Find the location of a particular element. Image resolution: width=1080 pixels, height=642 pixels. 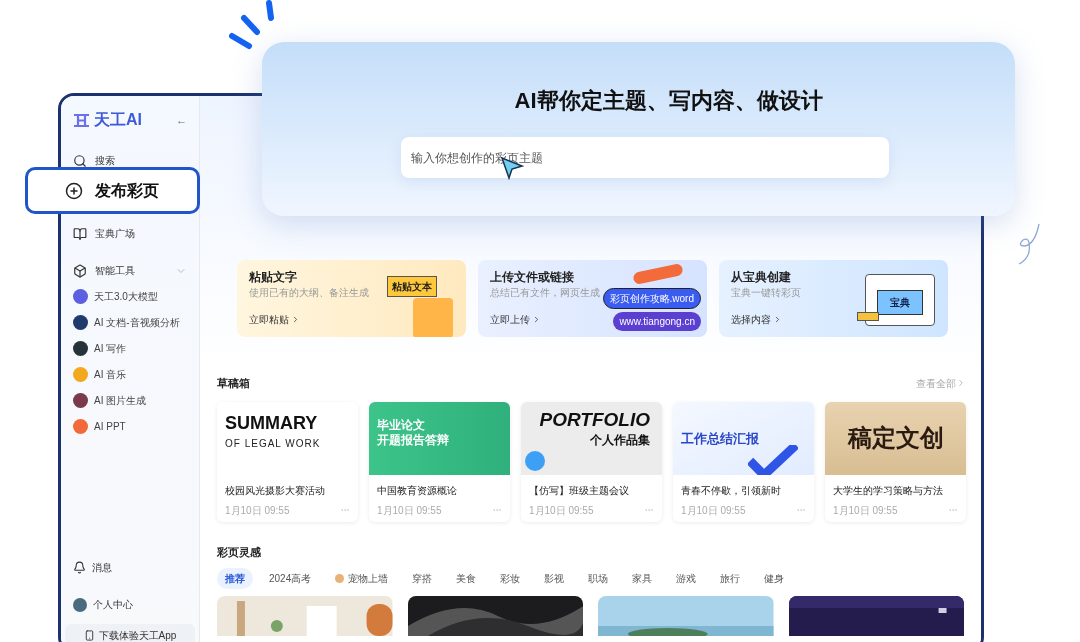

file-chip: 彩页创作攻略.word is located at coordinates (651, 298).